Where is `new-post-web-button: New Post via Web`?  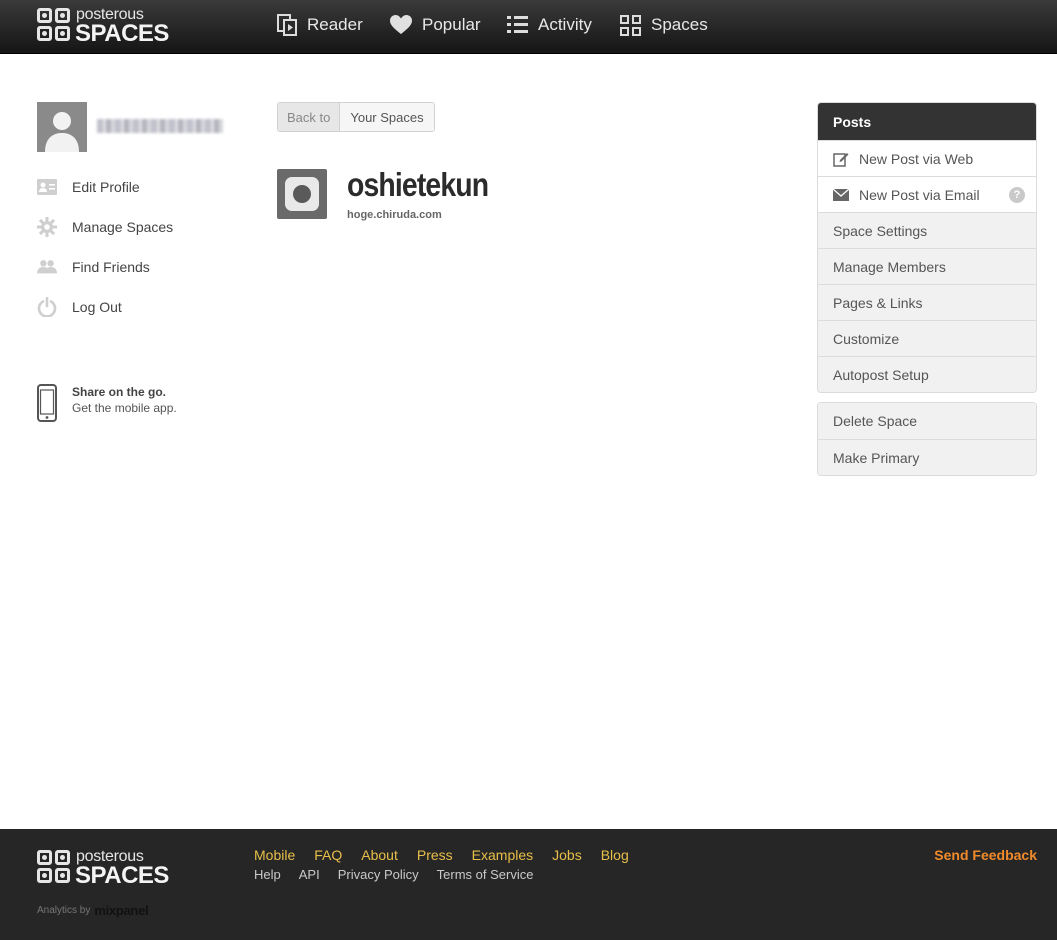 new-post-web-button: New Post via Web is located at coordinates (927, 158).